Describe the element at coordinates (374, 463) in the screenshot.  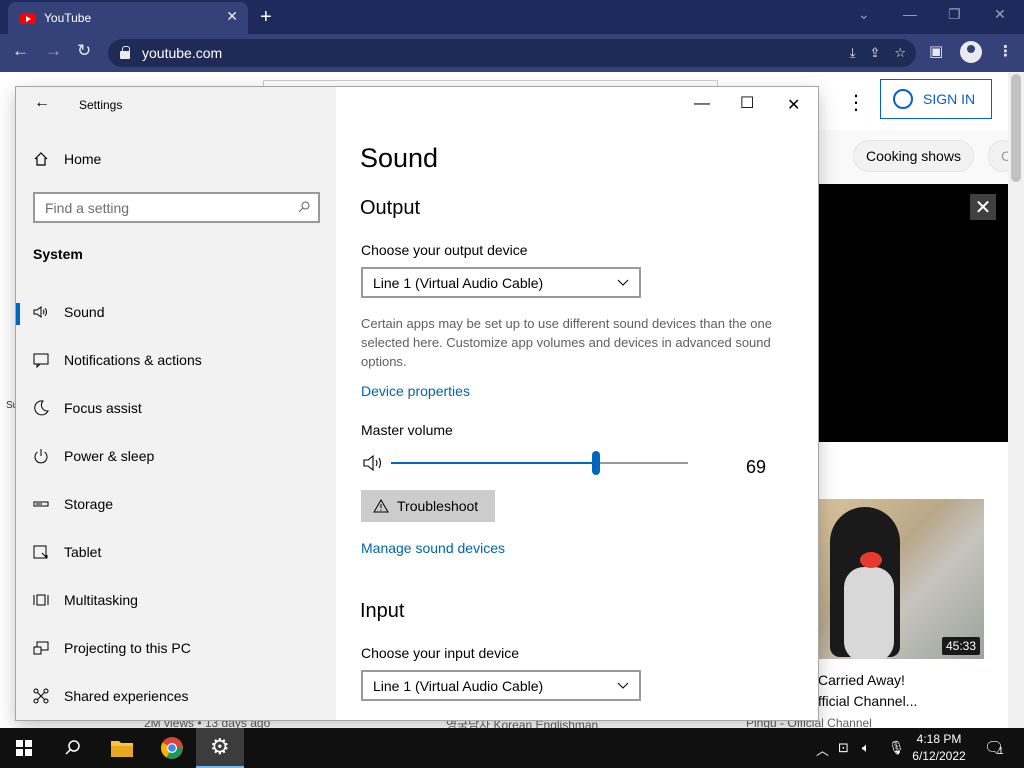
I see `volume-icon` at that location.